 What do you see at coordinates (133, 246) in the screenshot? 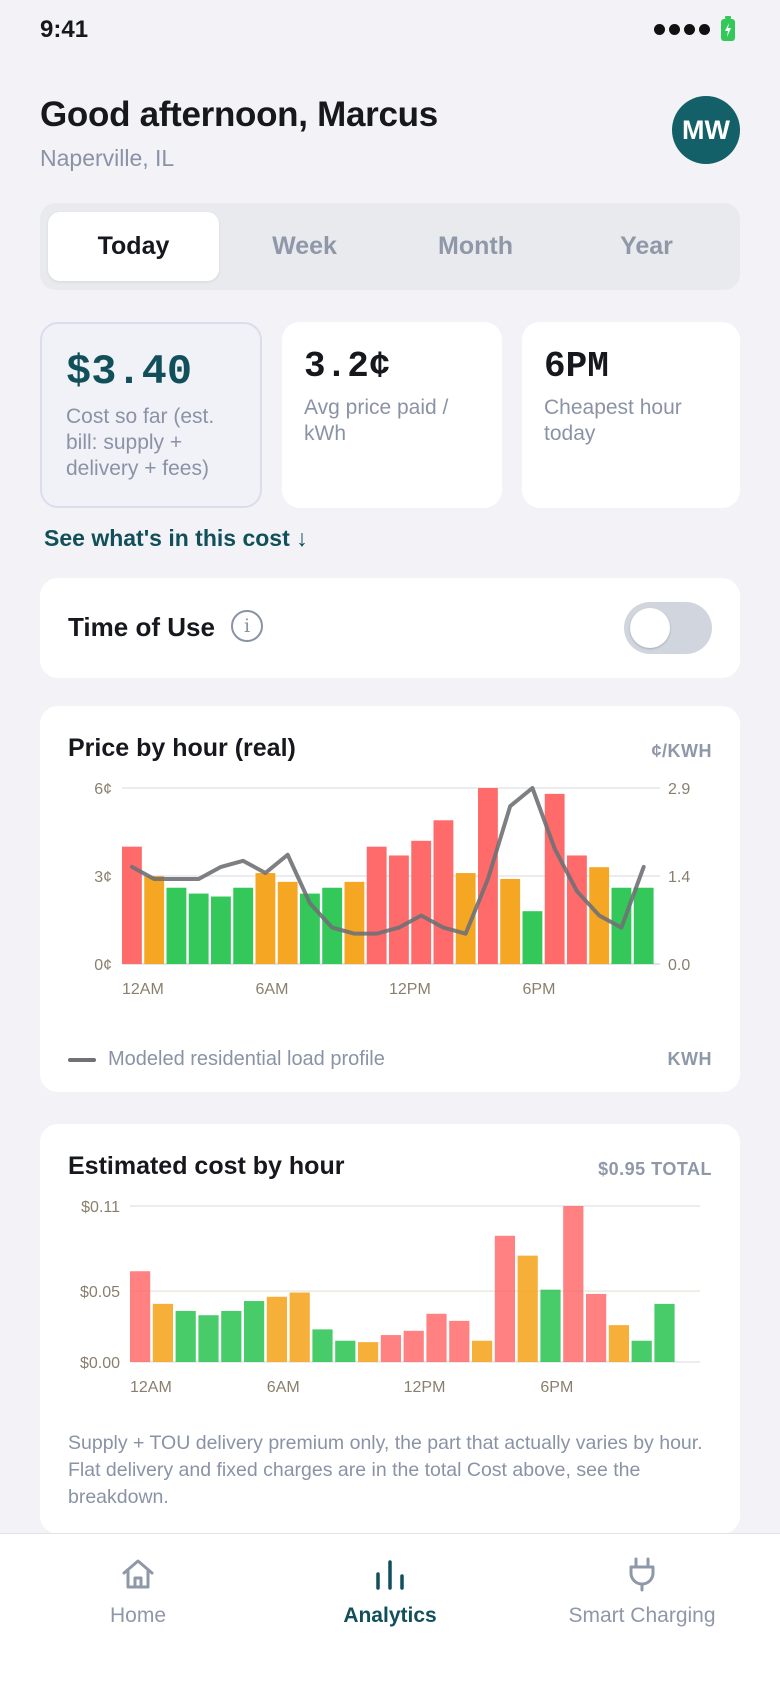
I see `tab-today: Today` at bounding box center [133, 246].